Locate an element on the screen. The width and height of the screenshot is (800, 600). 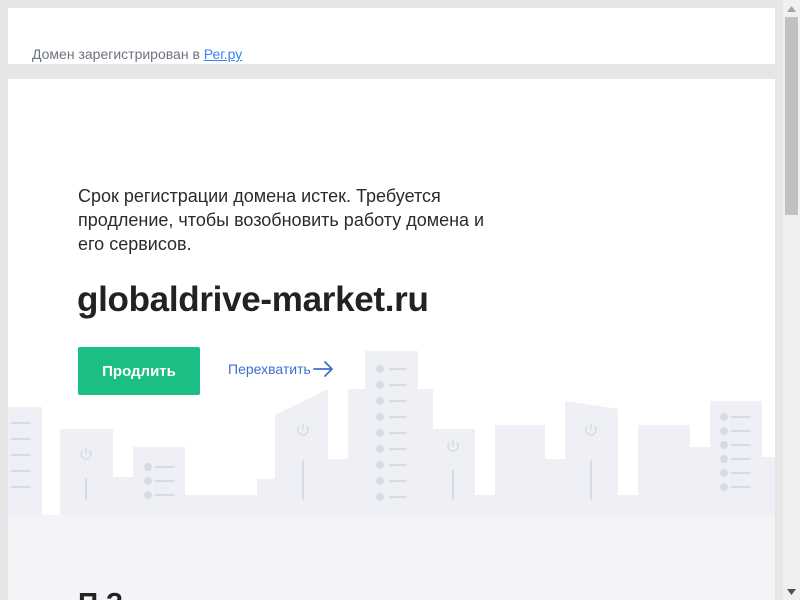
intercept-link-label: Перехватить is located at coordinates (269, 369).